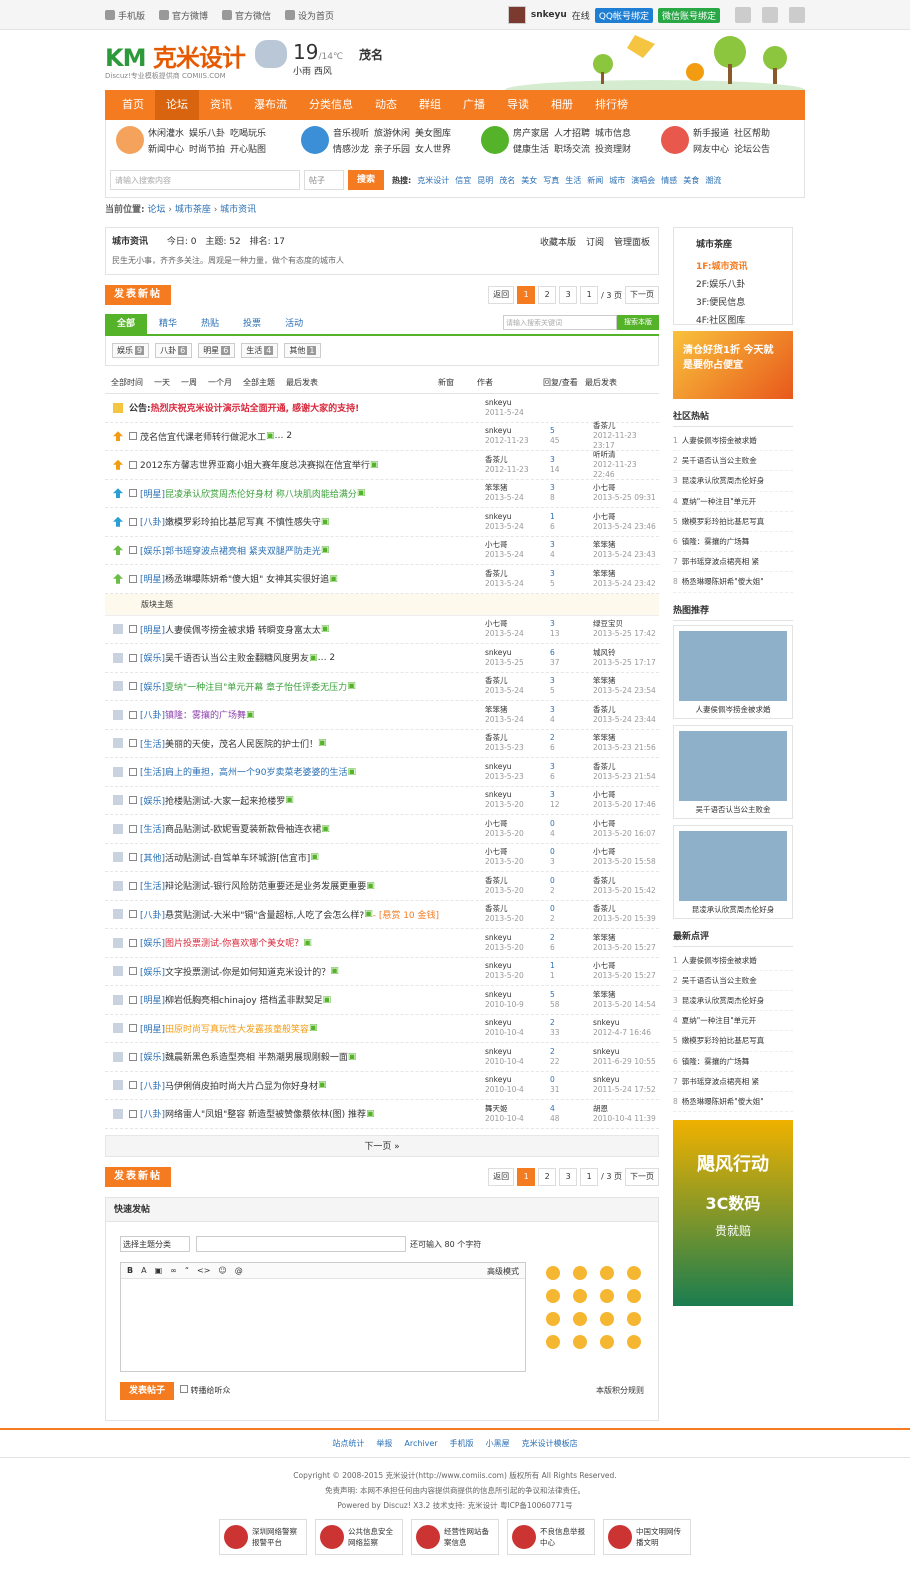  What do you see at coordinates (270, 105) in the screenshot?
I see `nav-item: 瀑布流` at bounding box center [270, 105].